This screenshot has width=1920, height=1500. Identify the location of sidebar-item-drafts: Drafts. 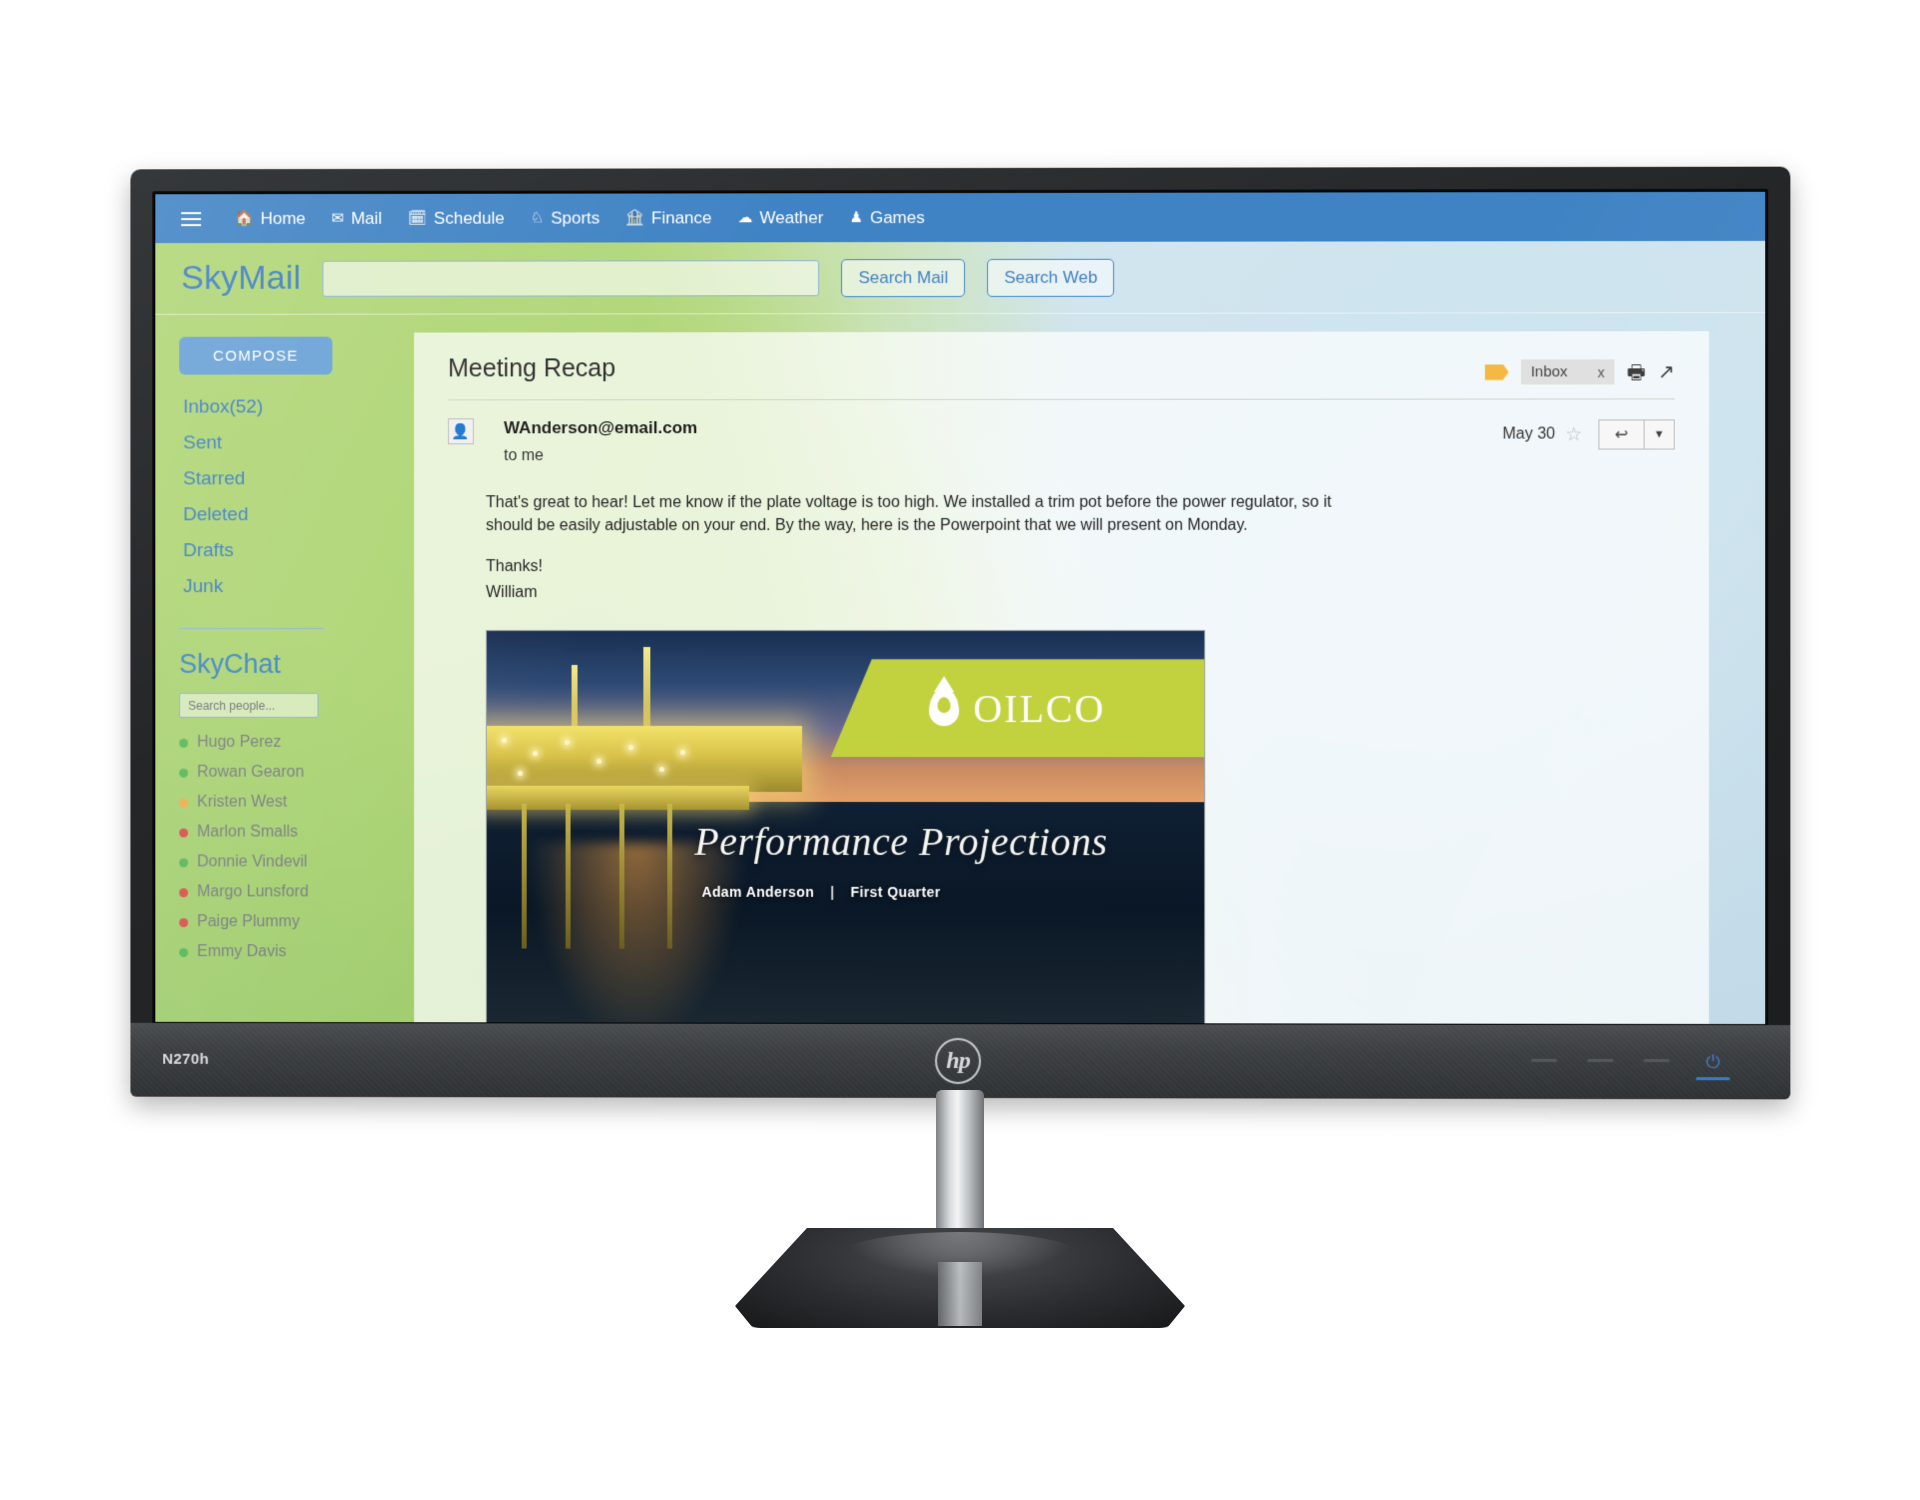
(291, 551).